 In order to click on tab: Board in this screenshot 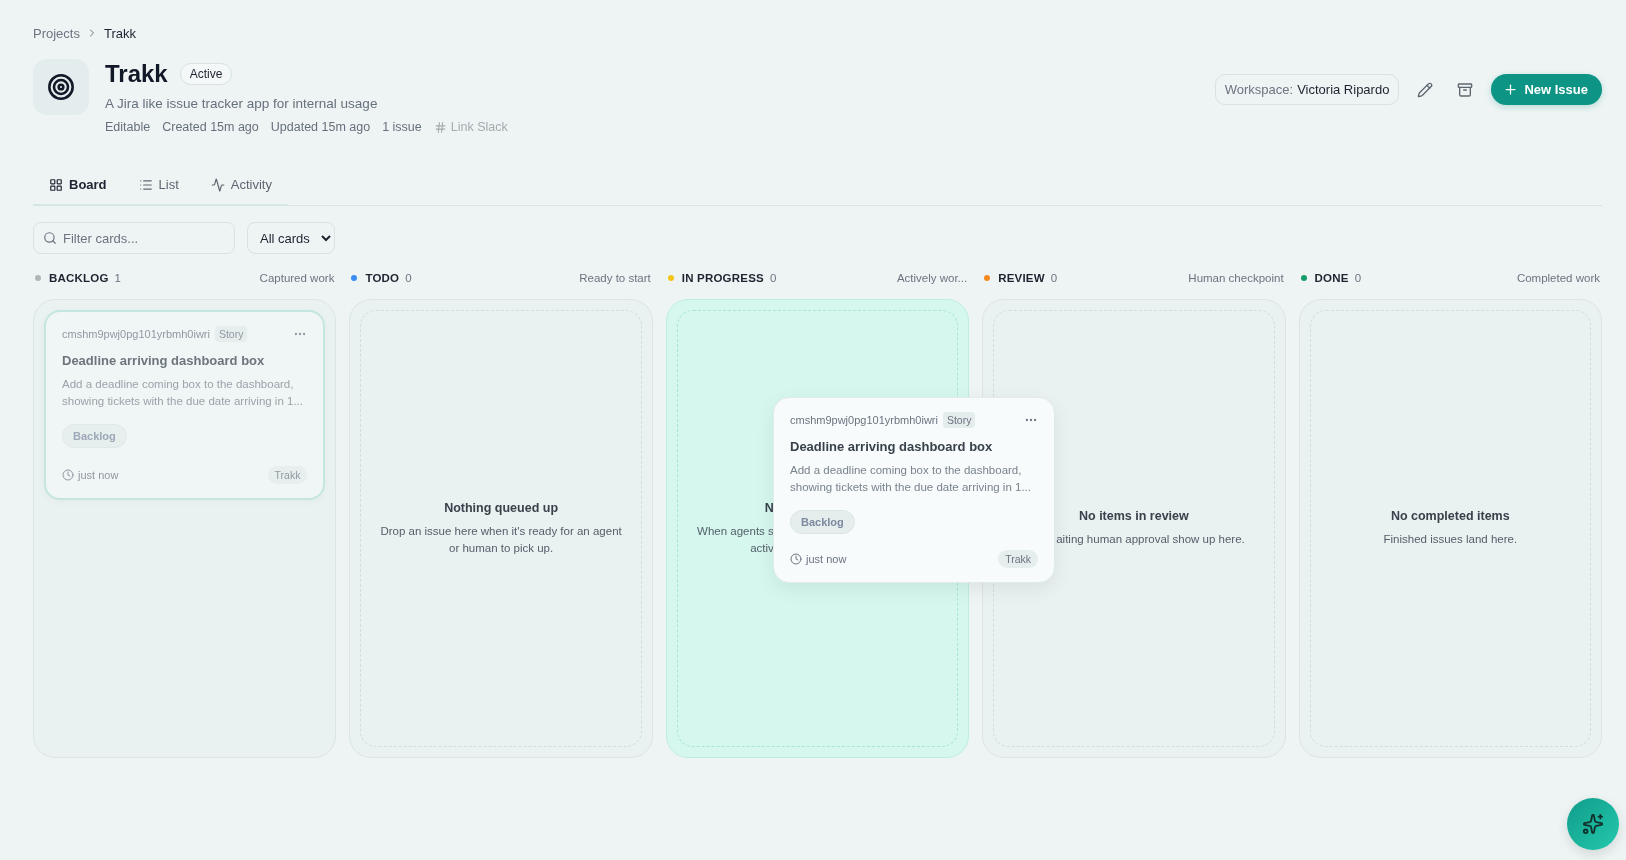, I will do `click(78, 185)`.